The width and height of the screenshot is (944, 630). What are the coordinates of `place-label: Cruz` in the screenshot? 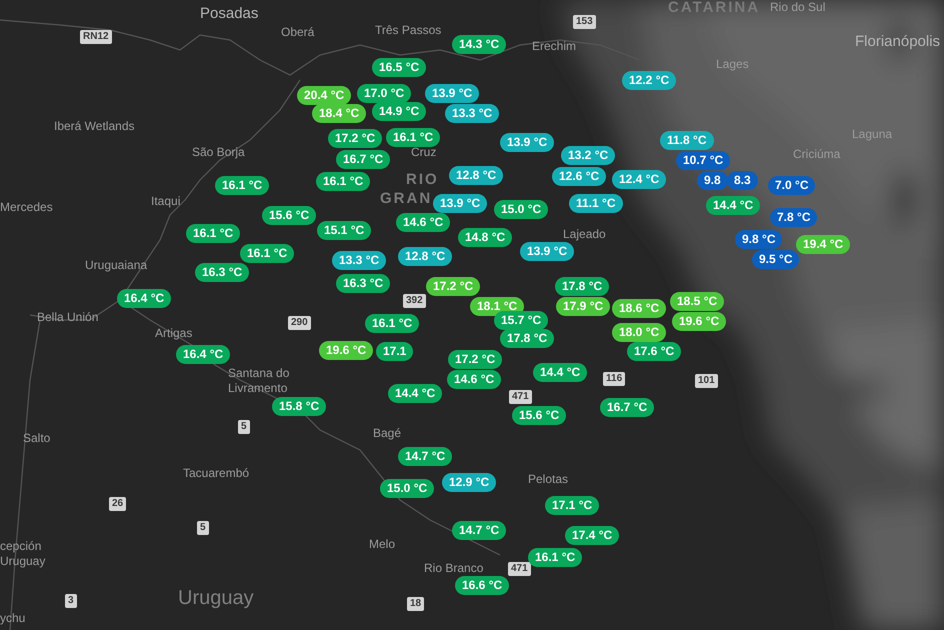 It's located at (423, 152).